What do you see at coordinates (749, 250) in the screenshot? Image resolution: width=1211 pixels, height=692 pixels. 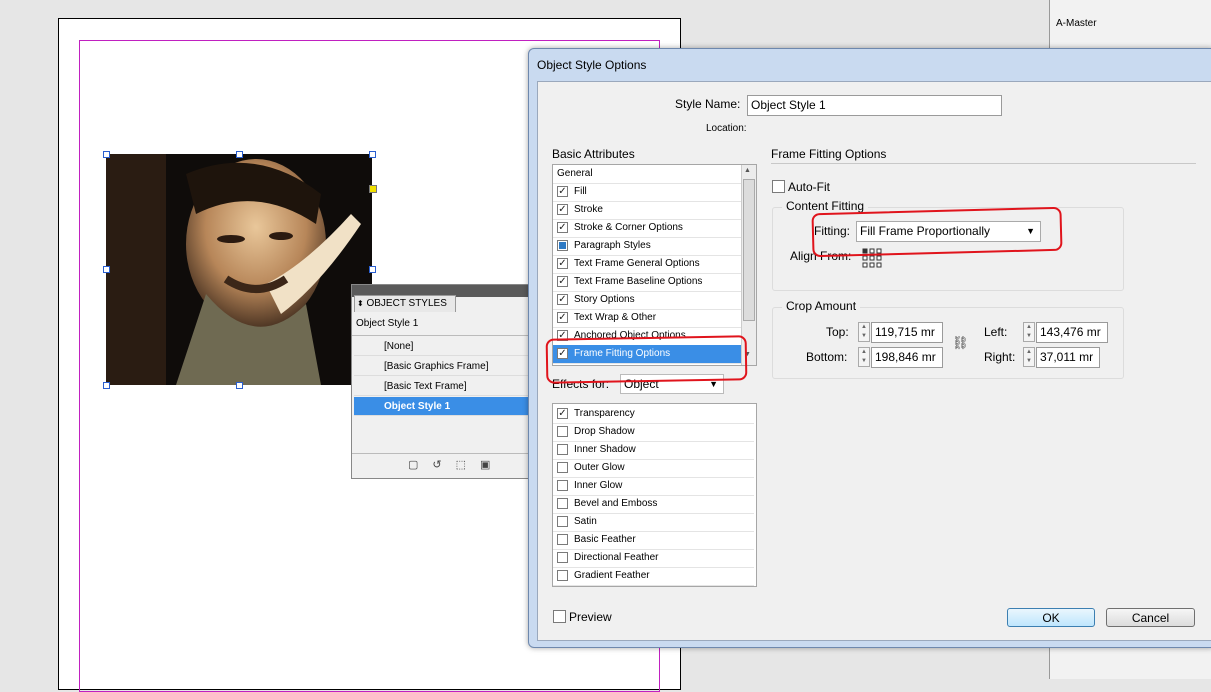 I see `scroll-thumb` at bounding box center [749, 250].